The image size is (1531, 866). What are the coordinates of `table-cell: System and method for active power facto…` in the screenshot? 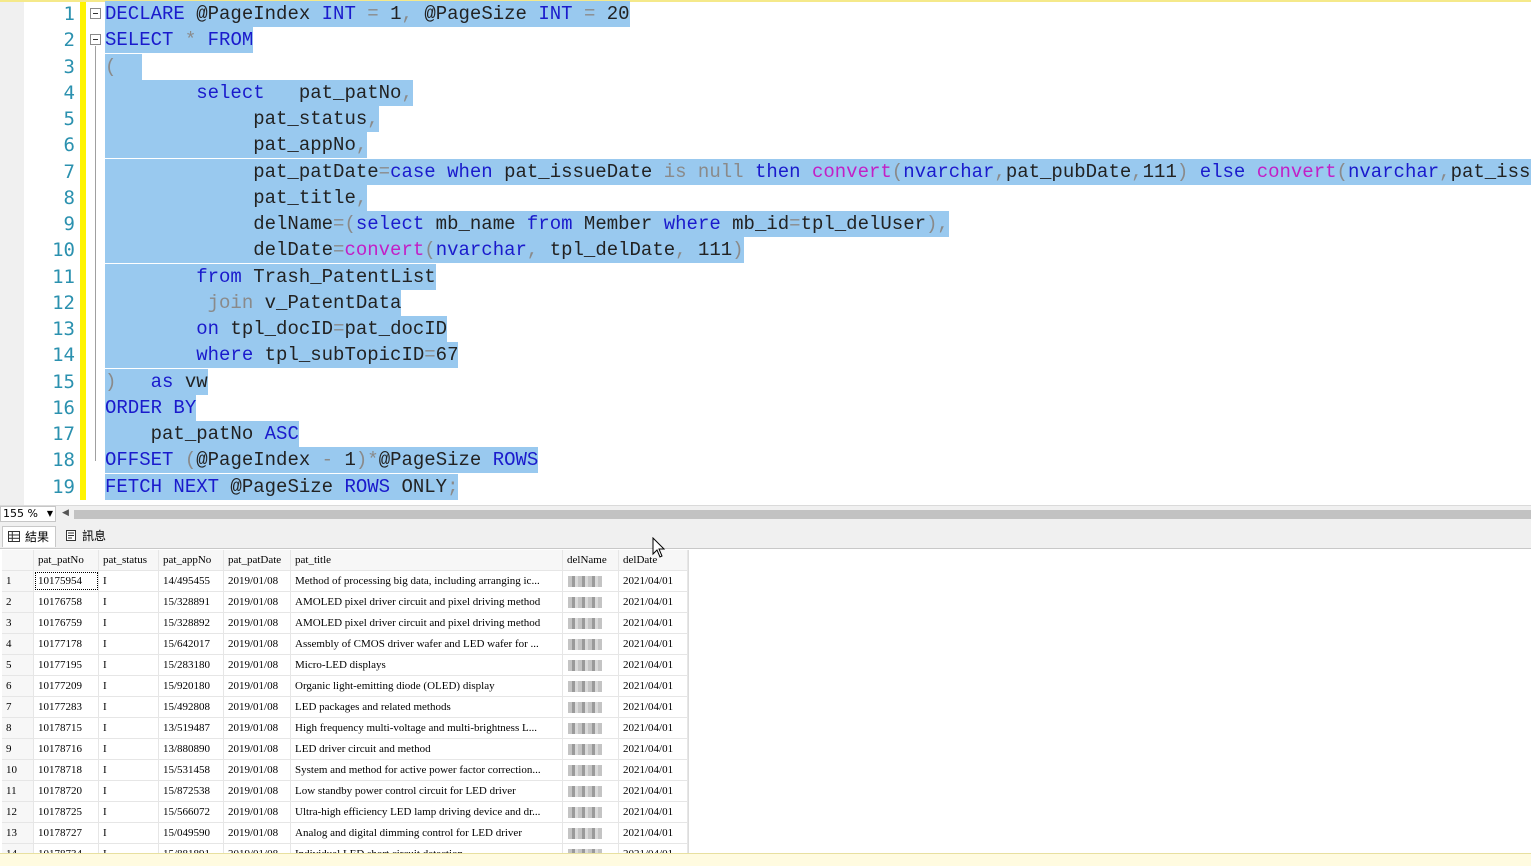 It's located at (427, 770).